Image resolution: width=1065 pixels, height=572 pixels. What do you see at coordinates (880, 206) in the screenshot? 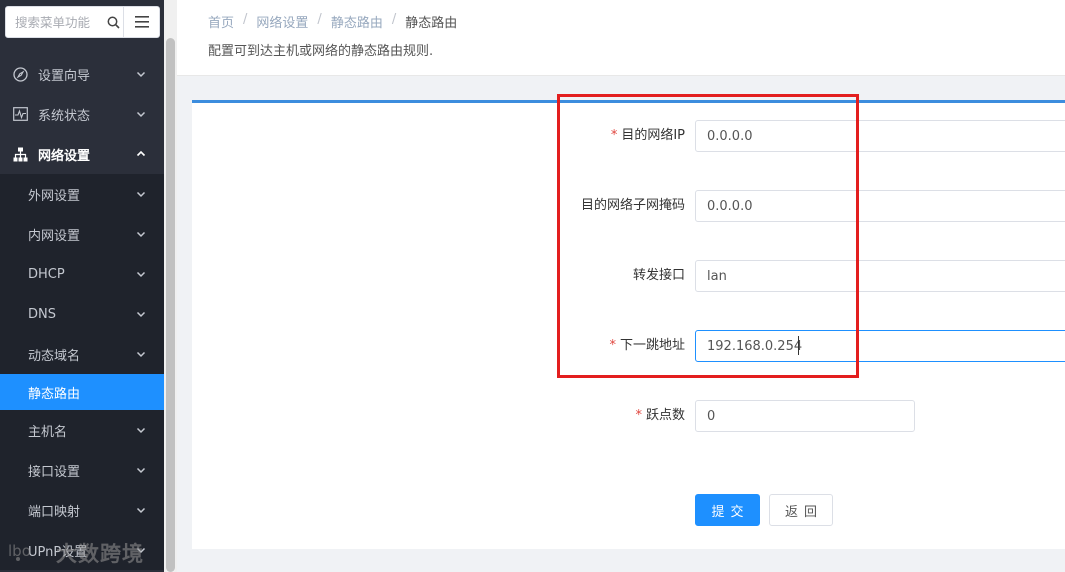
I see `dest-mask-input` at bounding box center [880, 206].